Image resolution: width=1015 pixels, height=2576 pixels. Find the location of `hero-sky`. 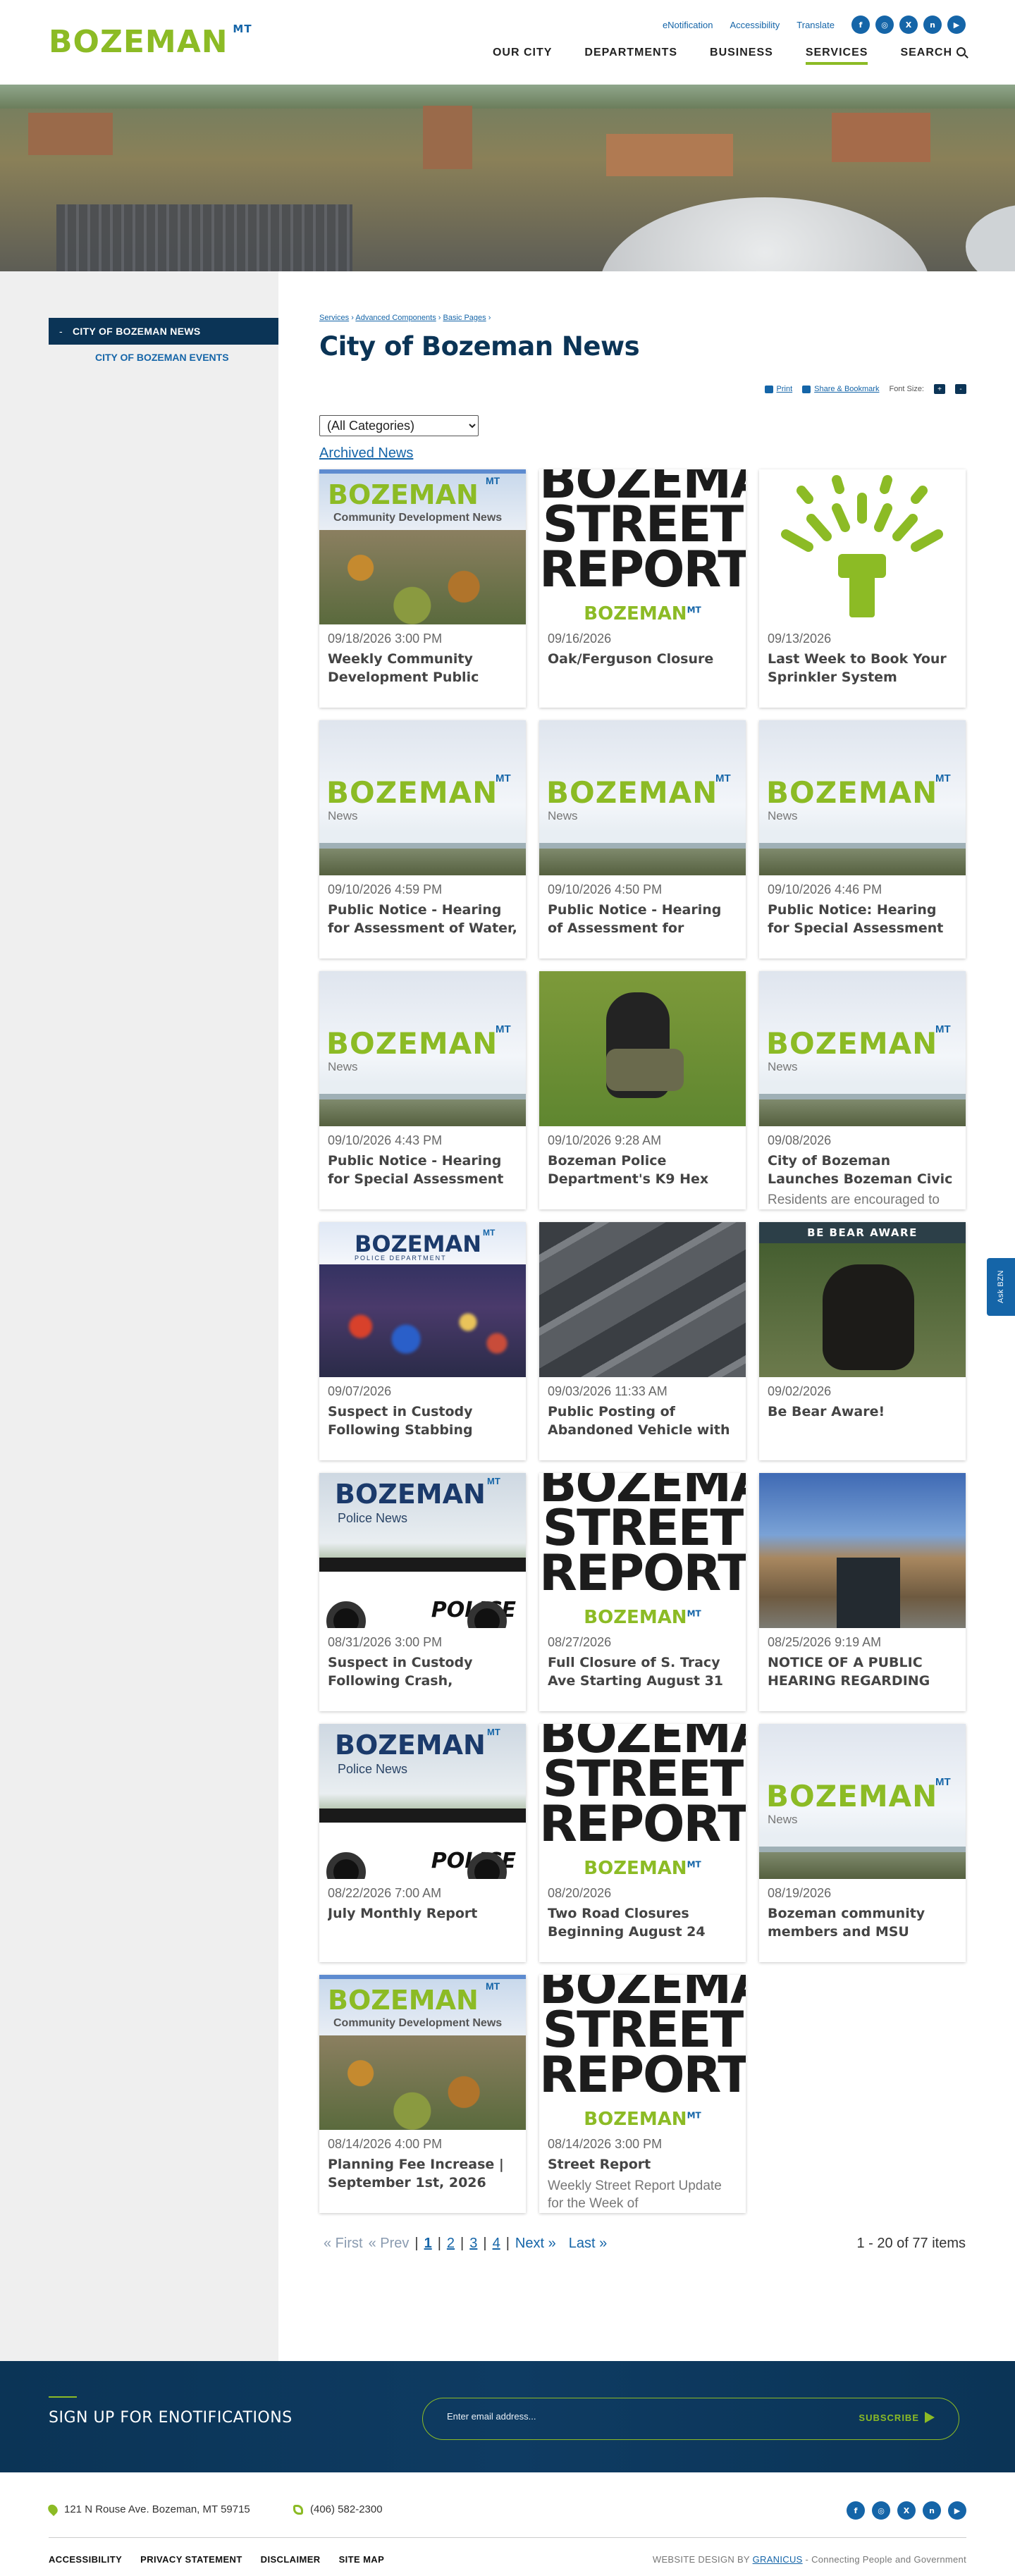

hero-sky is located at coordinates (508, 97).